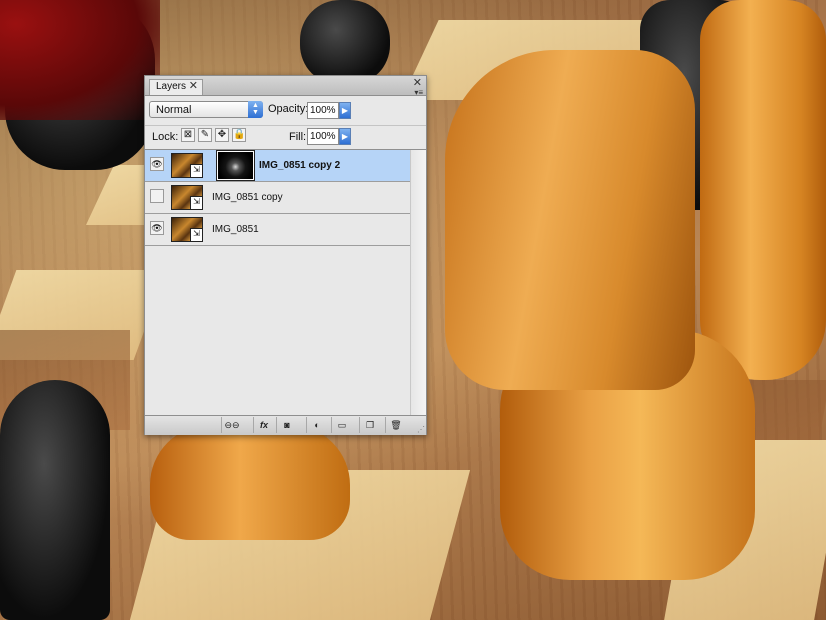 This screenshot has width=826, height=620. Describe the element at coordinates (395, 425) in the screenshot. I see `delete-layer-icon: 🗑` at that location.